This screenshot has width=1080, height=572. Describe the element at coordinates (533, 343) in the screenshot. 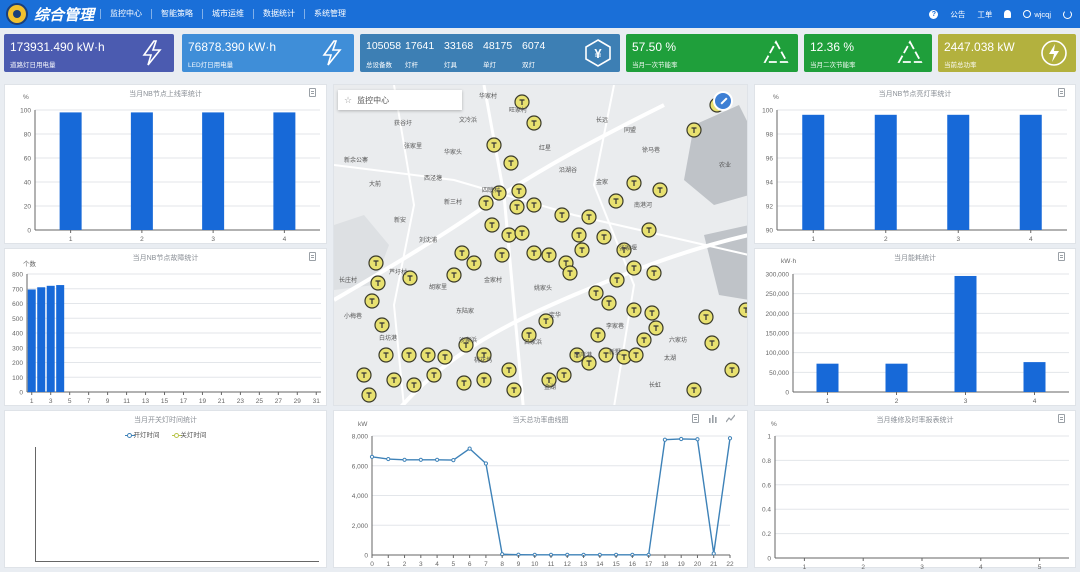

I see `place-label: 吕家浜` at that location.